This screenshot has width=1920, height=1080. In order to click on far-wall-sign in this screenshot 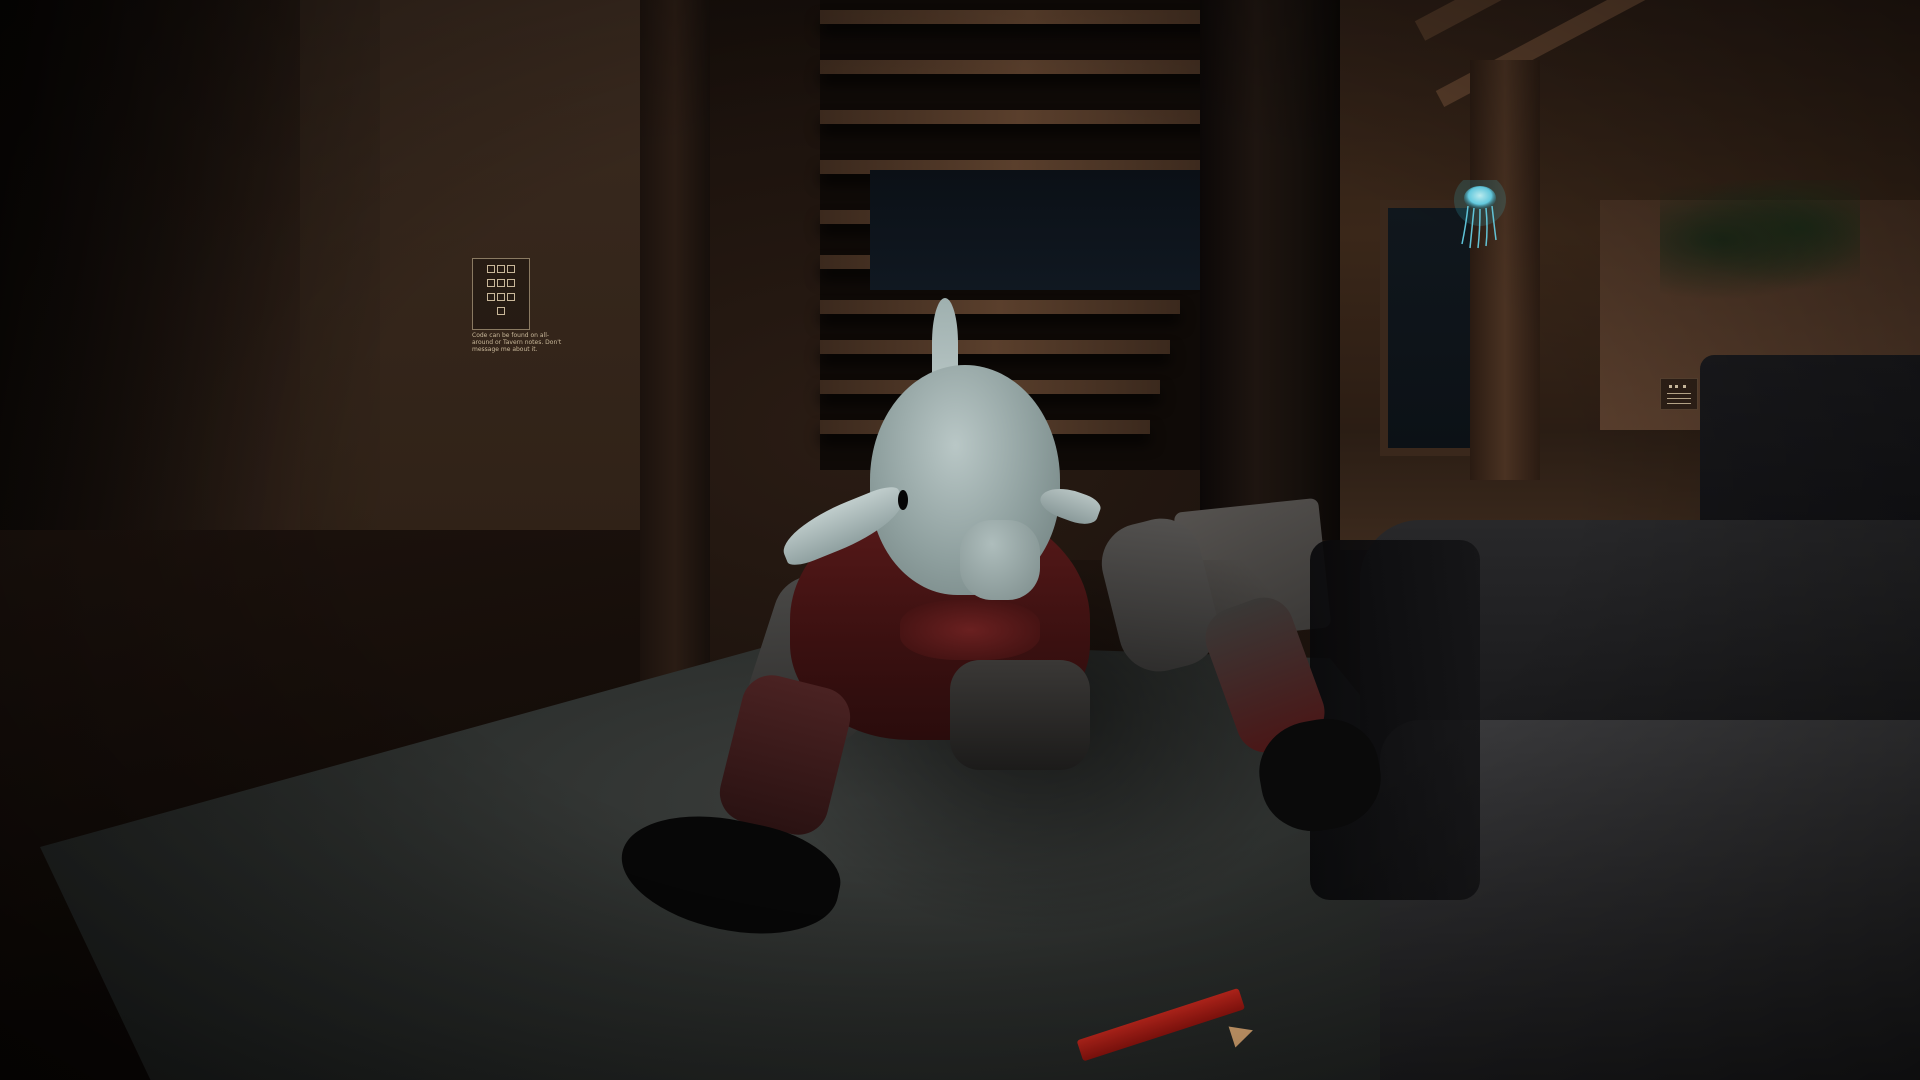, I will do `click(1679, 394)`.